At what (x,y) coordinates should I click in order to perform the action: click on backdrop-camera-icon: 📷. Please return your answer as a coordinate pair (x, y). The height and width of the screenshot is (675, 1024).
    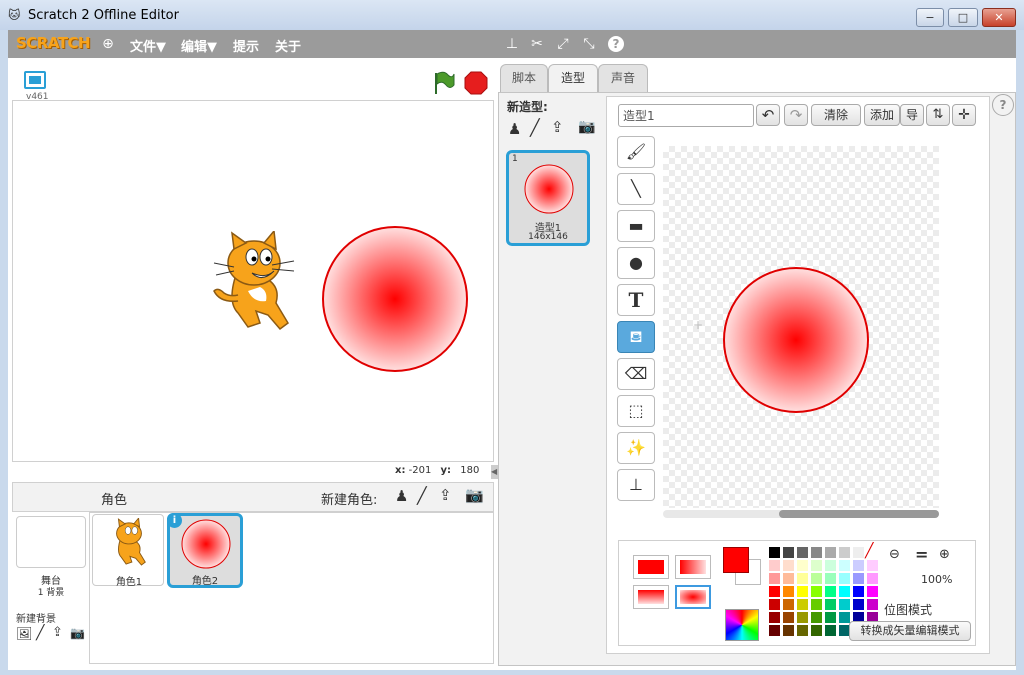
    Looking at the image, I should click on (77, 633).